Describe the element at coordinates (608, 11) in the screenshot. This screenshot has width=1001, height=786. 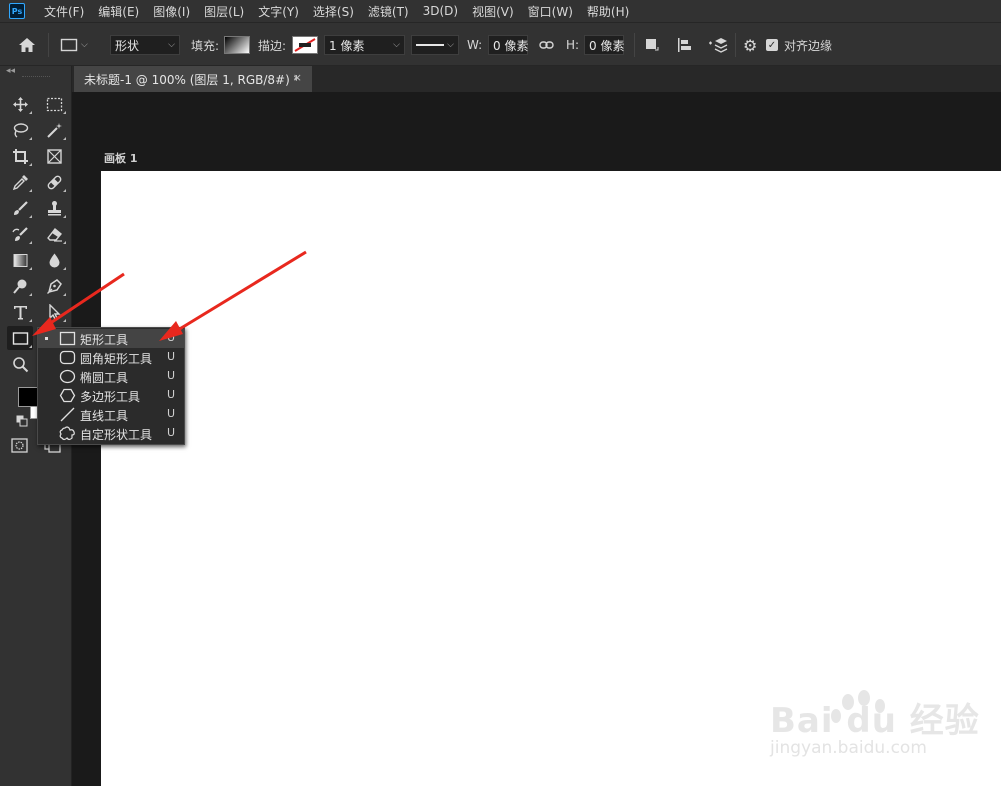
I see `menu-help: 帮助(H)` at that location.